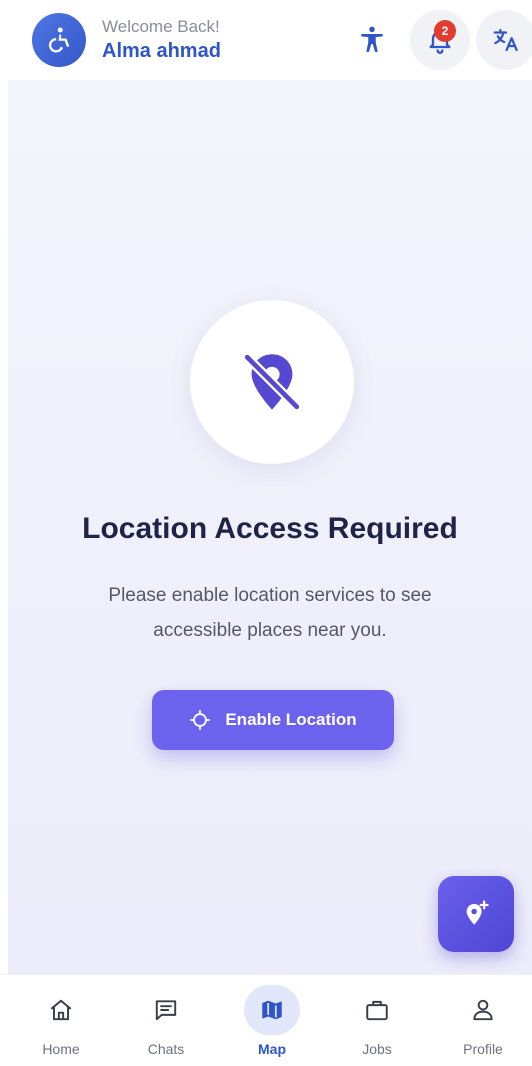  I want to click on add-location-icon, so click(477, 912).